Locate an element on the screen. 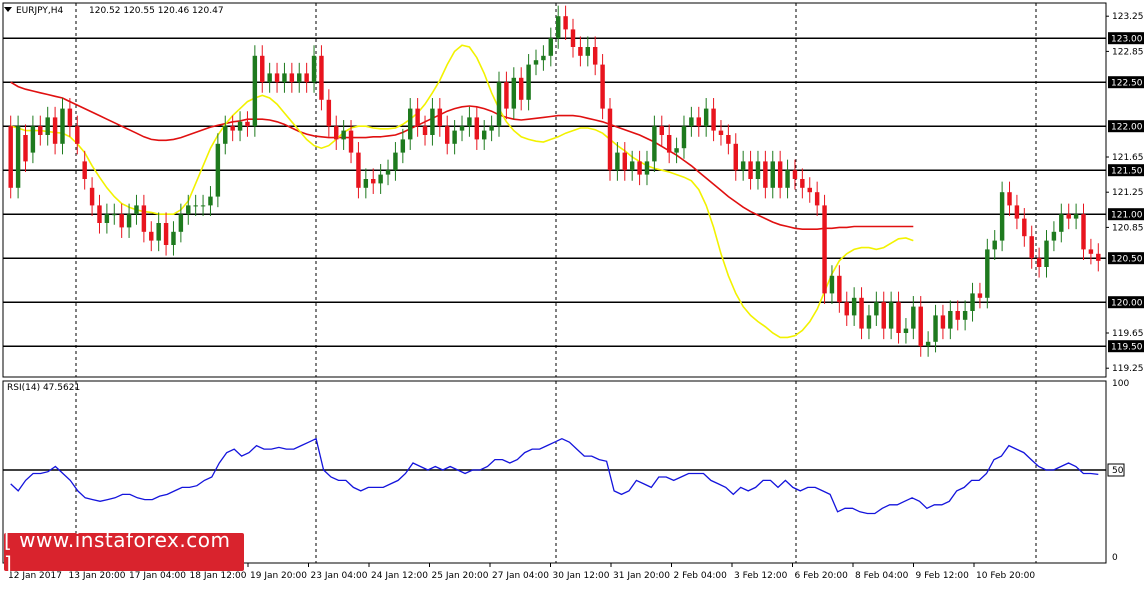  x-tick-label: 23 Jan 04:00 is located at coordinates (339, 576).